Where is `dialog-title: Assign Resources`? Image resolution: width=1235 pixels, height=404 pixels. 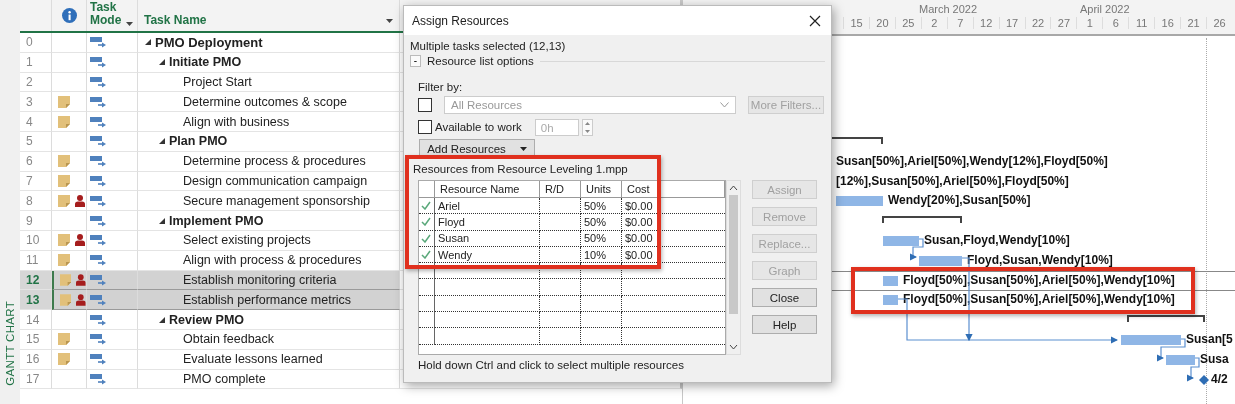
dialog-title: Assign Resources is located at coordinates (460, 20).